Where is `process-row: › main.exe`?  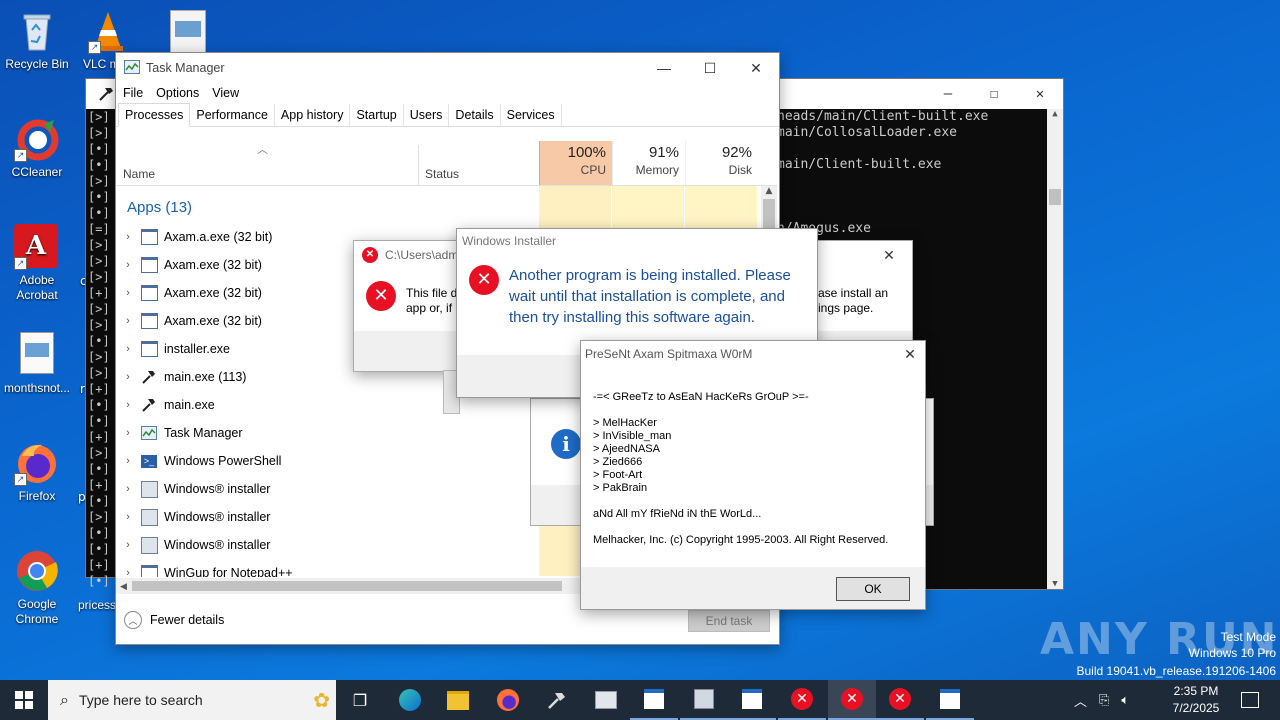
process-row: › main.exe is located at coordinates (165, 405).